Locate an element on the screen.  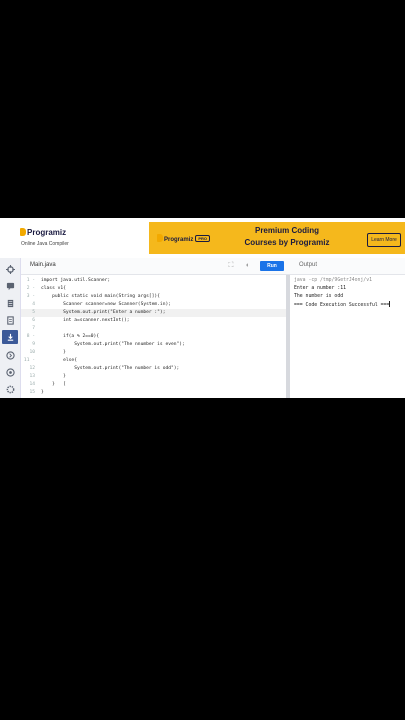
settings-icon is located at coordinates (10, 372).